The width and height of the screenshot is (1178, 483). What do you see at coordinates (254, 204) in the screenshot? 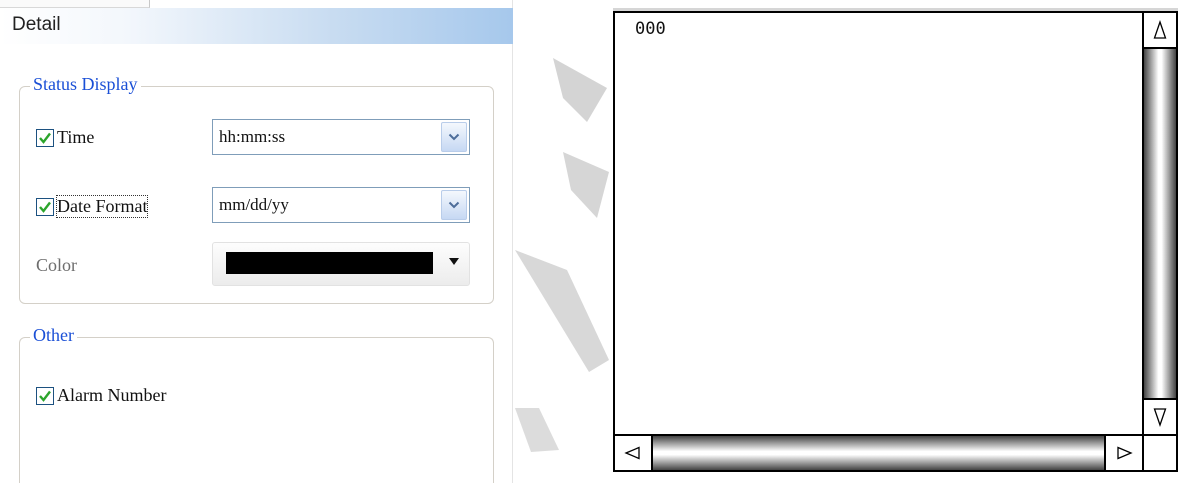
I see `date-format-value: mm/dd/yy` at bounding box center [254, 204].